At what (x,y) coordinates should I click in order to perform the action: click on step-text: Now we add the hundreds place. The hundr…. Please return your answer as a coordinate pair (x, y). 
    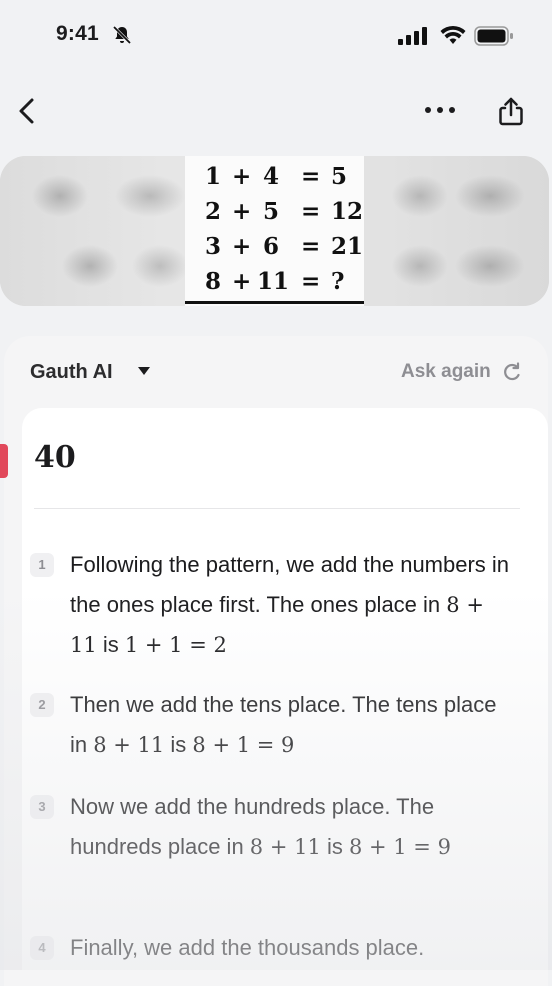
    Looking at the image, I should click on (260, 826).